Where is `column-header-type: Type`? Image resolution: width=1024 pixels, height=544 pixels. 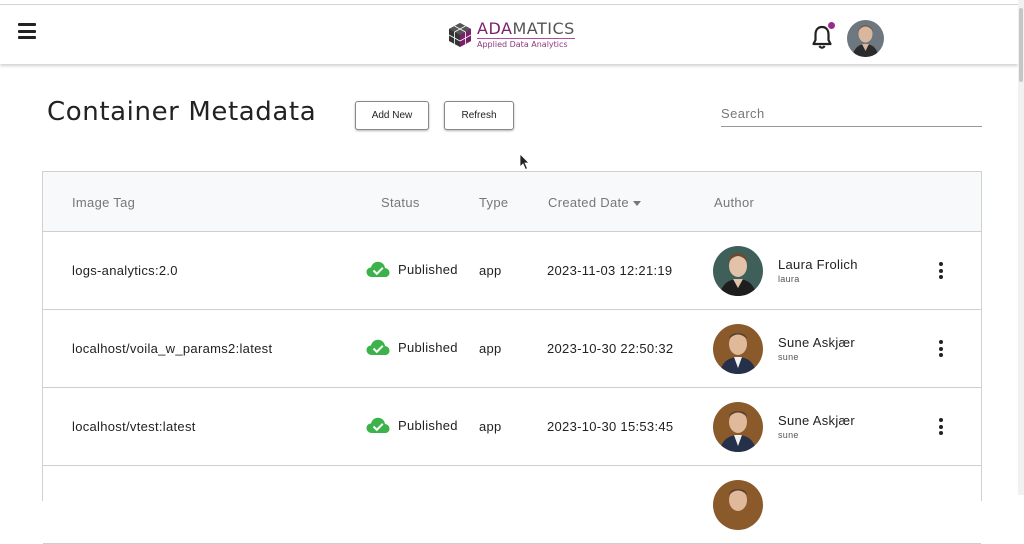 column-header-type: Type is located at coordinates (494, 202).